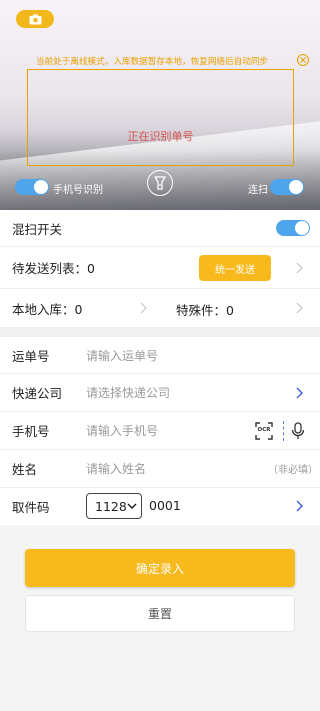 The width and height of the screenshot is (320, 711). What do you see at coordinates (53, 268) in the screenshot?
I see `pending-list-label: 待发送列表：0` at bounding box center [53, 268].